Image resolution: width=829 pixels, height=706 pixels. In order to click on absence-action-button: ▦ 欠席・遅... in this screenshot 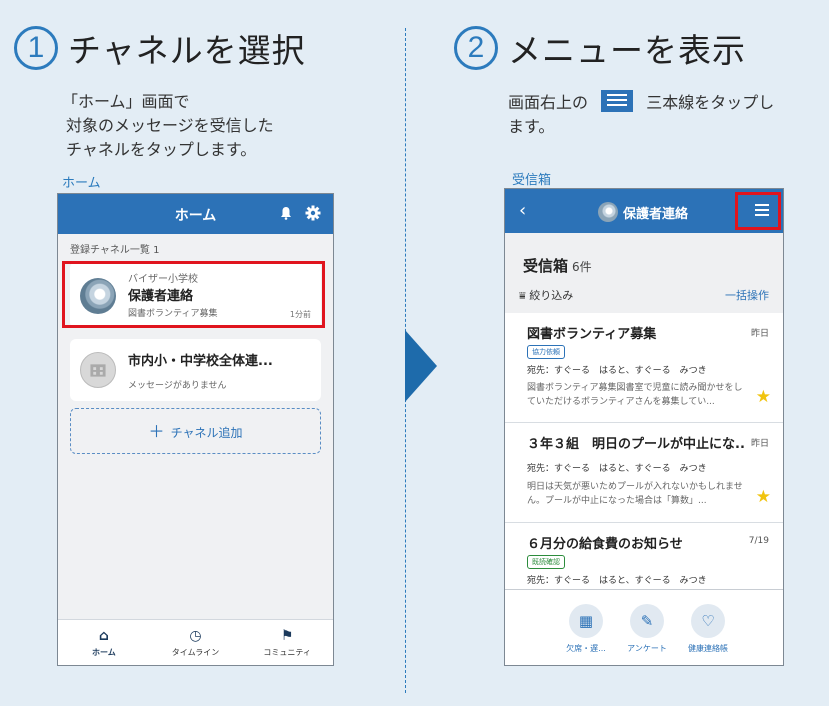, I will do `click(586, 629)`.